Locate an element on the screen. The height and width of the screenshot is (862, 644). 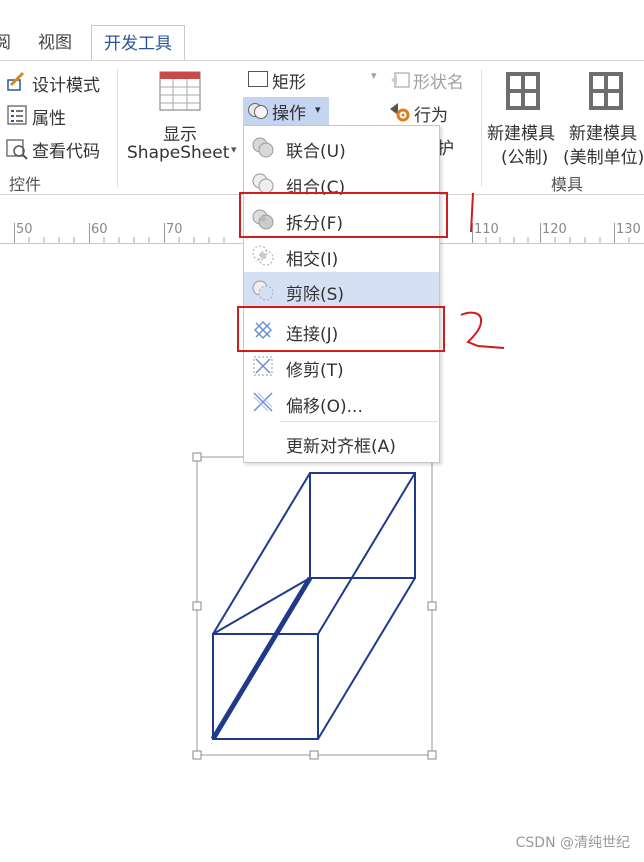
selected-edge is located at coordinates (261, 658).